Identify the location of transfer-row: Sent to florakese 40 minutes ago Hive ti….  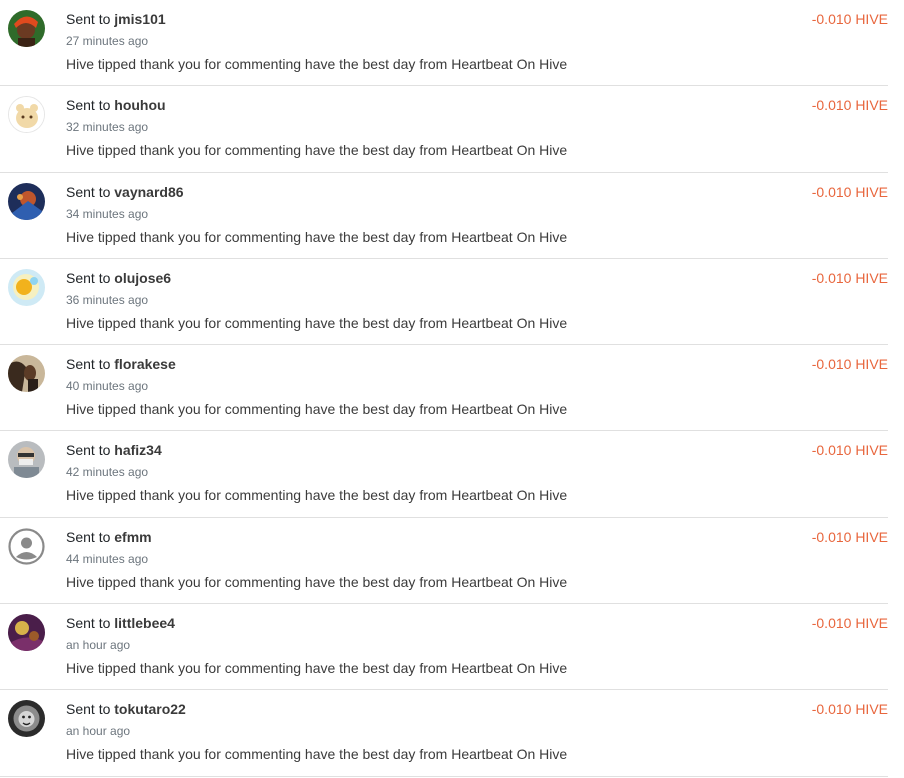
(444, 388).